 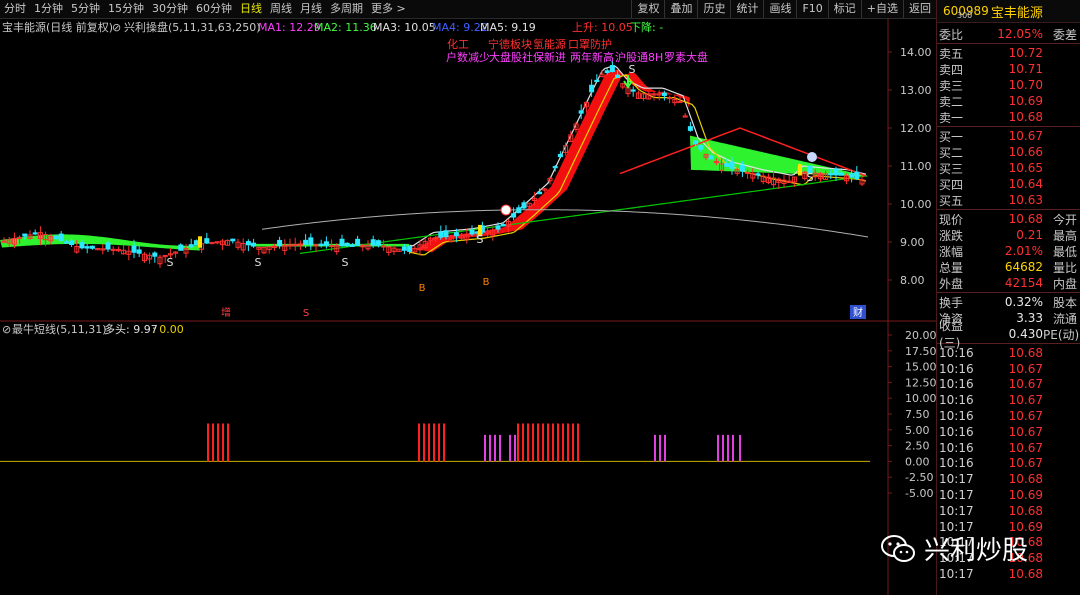 What do you see at coordinates (346, 9) in the screenshot?
I see `period-tab: 多周期` at bounding box center [346, 9].